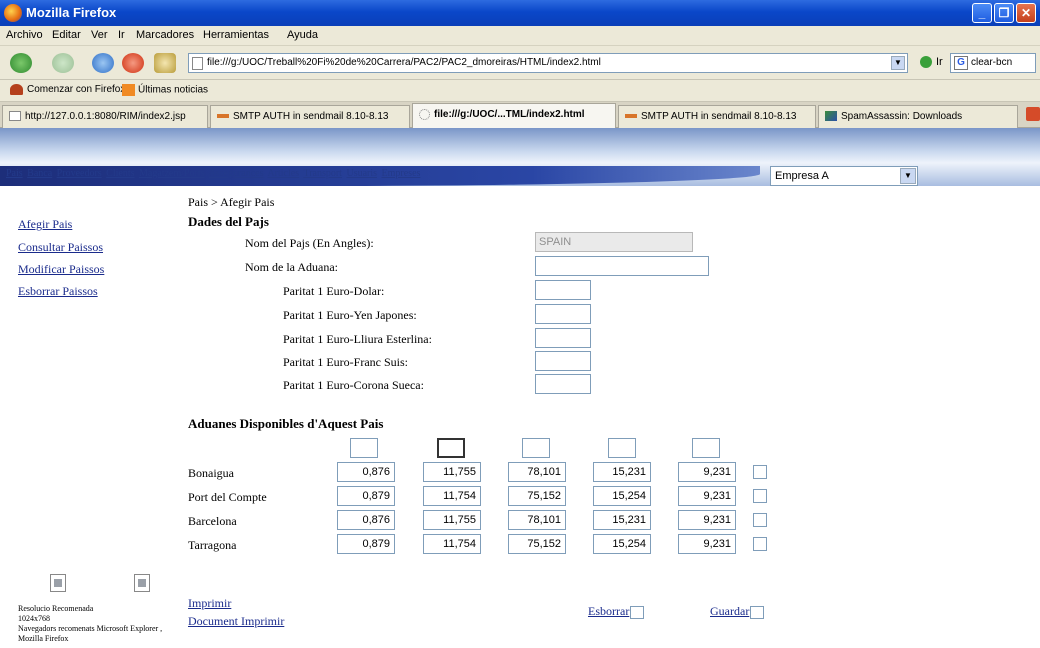 The width and height of the screenshot is (1040, 648). I want to click on save-checkbox, so click(757, 612).